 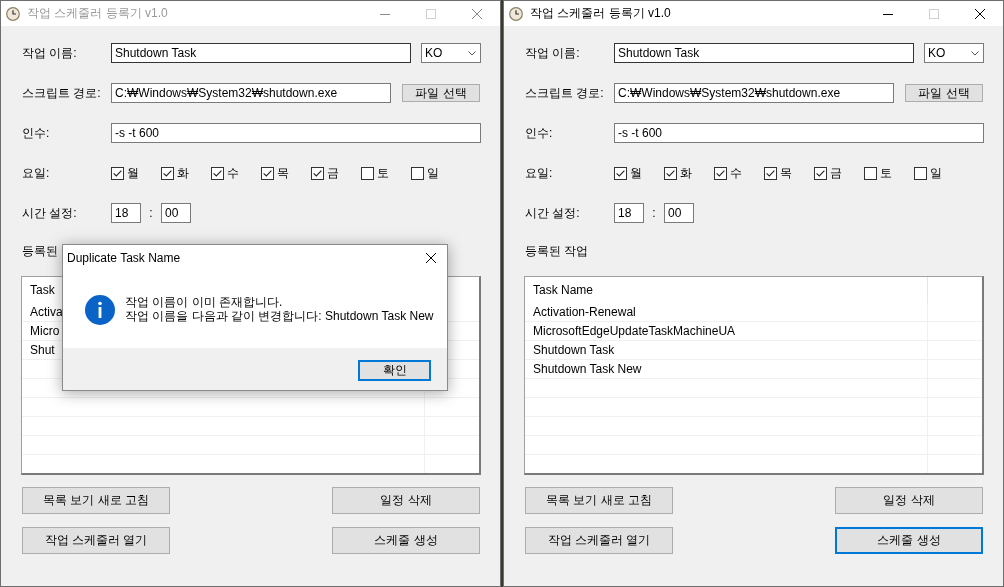 I want to click on column-header: Task Name, so click(x=726, y=290).